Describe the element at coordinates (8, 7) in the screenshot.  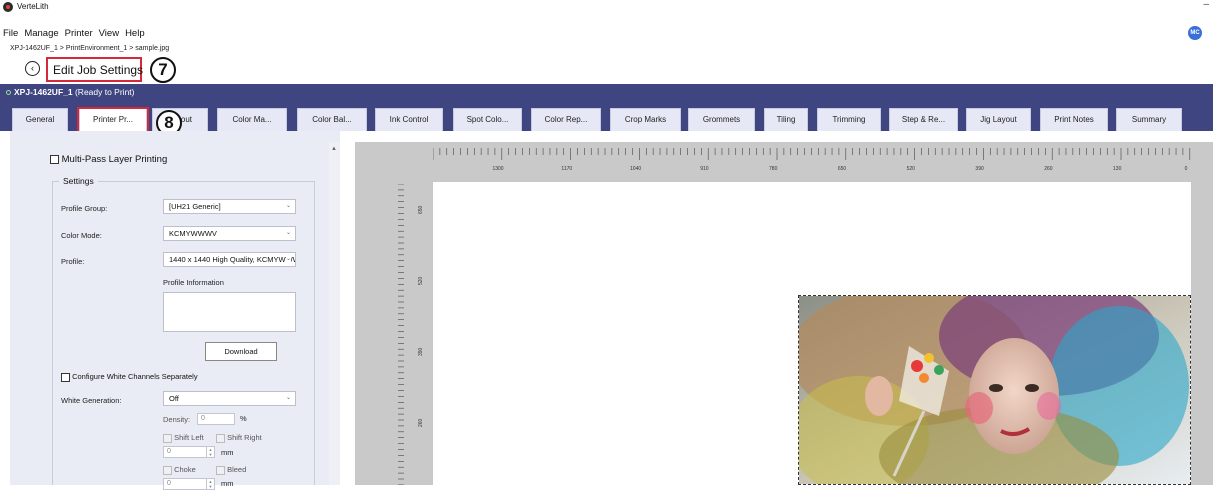
I see `app-logo-icon` at that location.